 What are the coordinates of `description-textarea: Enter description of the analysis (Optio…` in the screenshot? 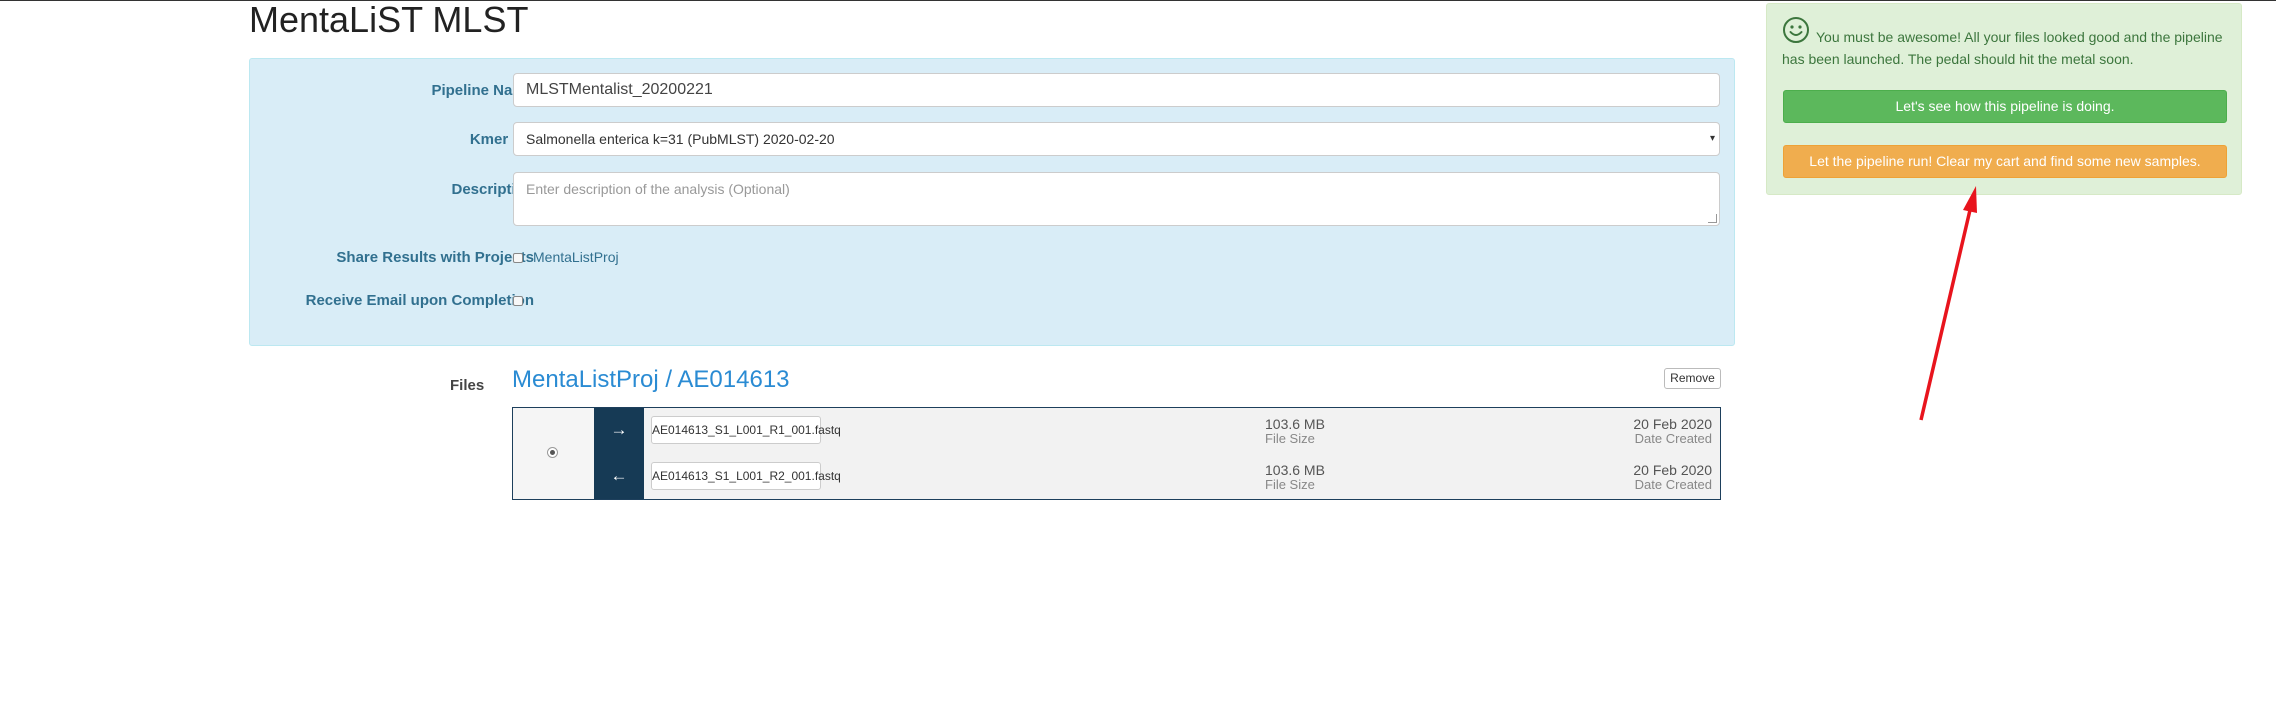 It's located at (1116, 199).